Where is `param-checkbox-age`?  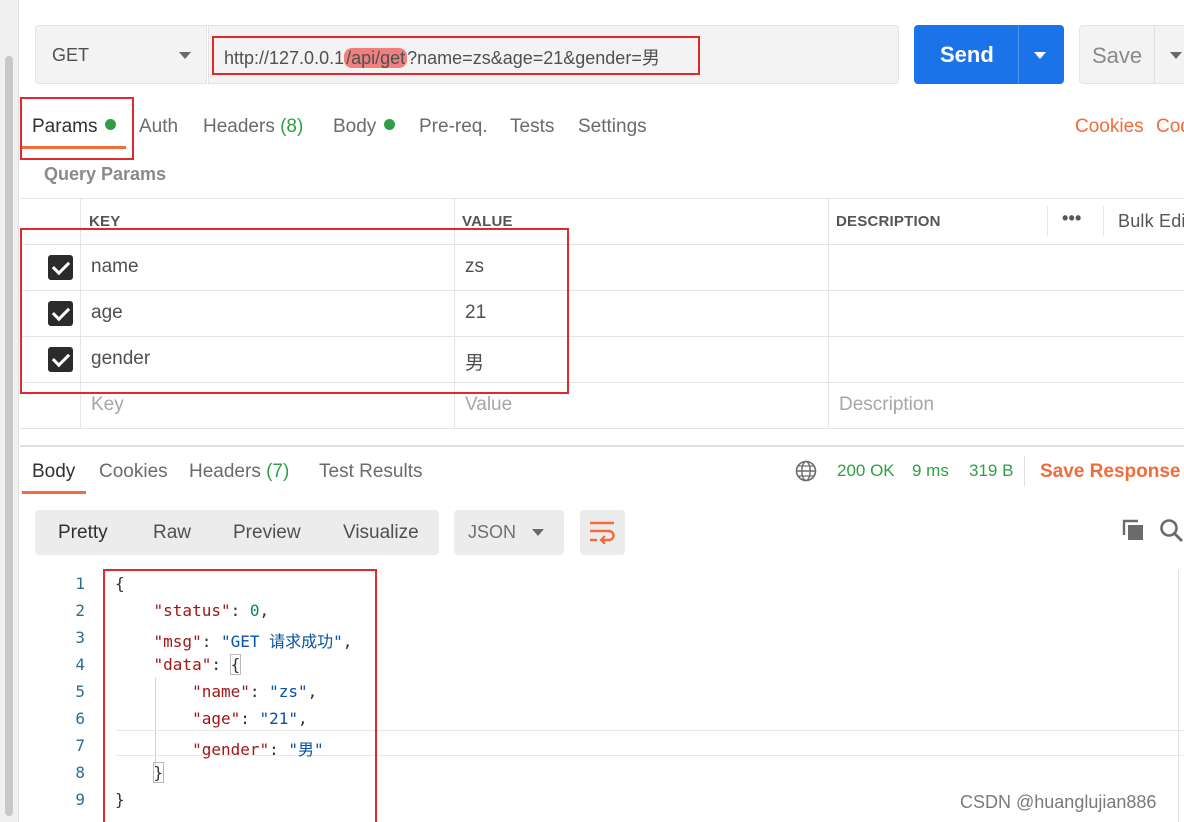 param-checkbox-age is located at coordinates (60, 313).